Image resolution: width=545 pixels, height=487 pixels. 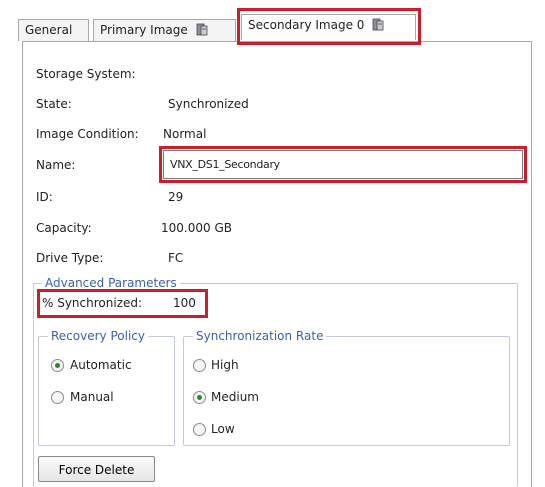 I want to click on sync-rate-low-radio, so click(x=199, y=429).